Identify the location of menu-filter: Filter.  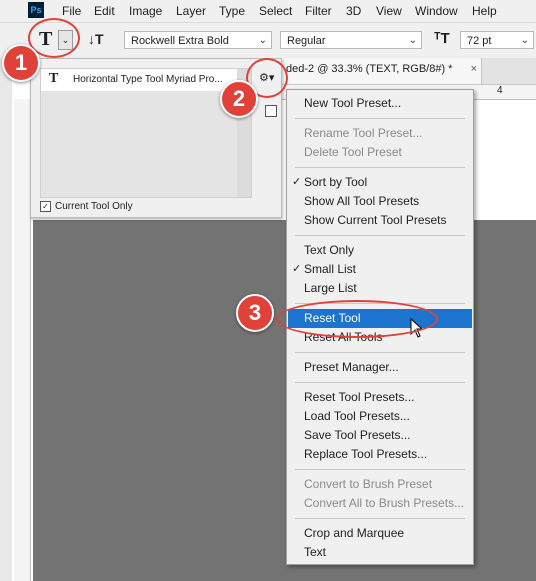
(318, 11).